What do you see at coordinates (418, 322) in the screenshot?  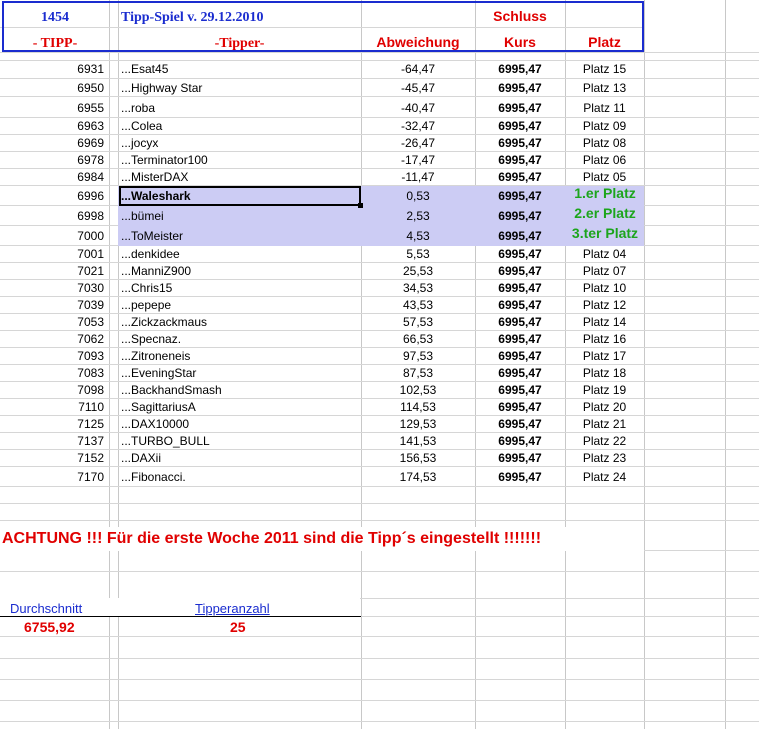 I see `row-abweichung-cell: 57,53` at bounding box center [418, 322].